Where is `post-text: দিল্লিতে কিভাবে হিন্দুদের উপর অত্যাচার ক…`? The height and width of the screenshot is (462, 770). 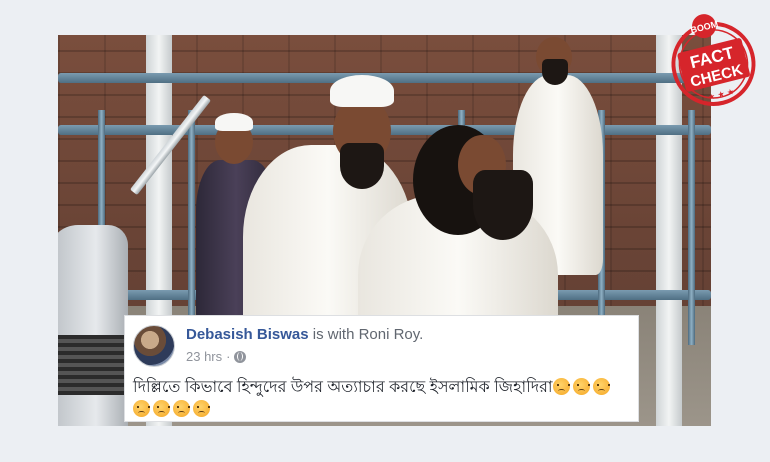
post-text: দিল্লিতে কিভাবে হিন্দুদের উপর অত্যাচার ক… is located at coordinates (381, 399).